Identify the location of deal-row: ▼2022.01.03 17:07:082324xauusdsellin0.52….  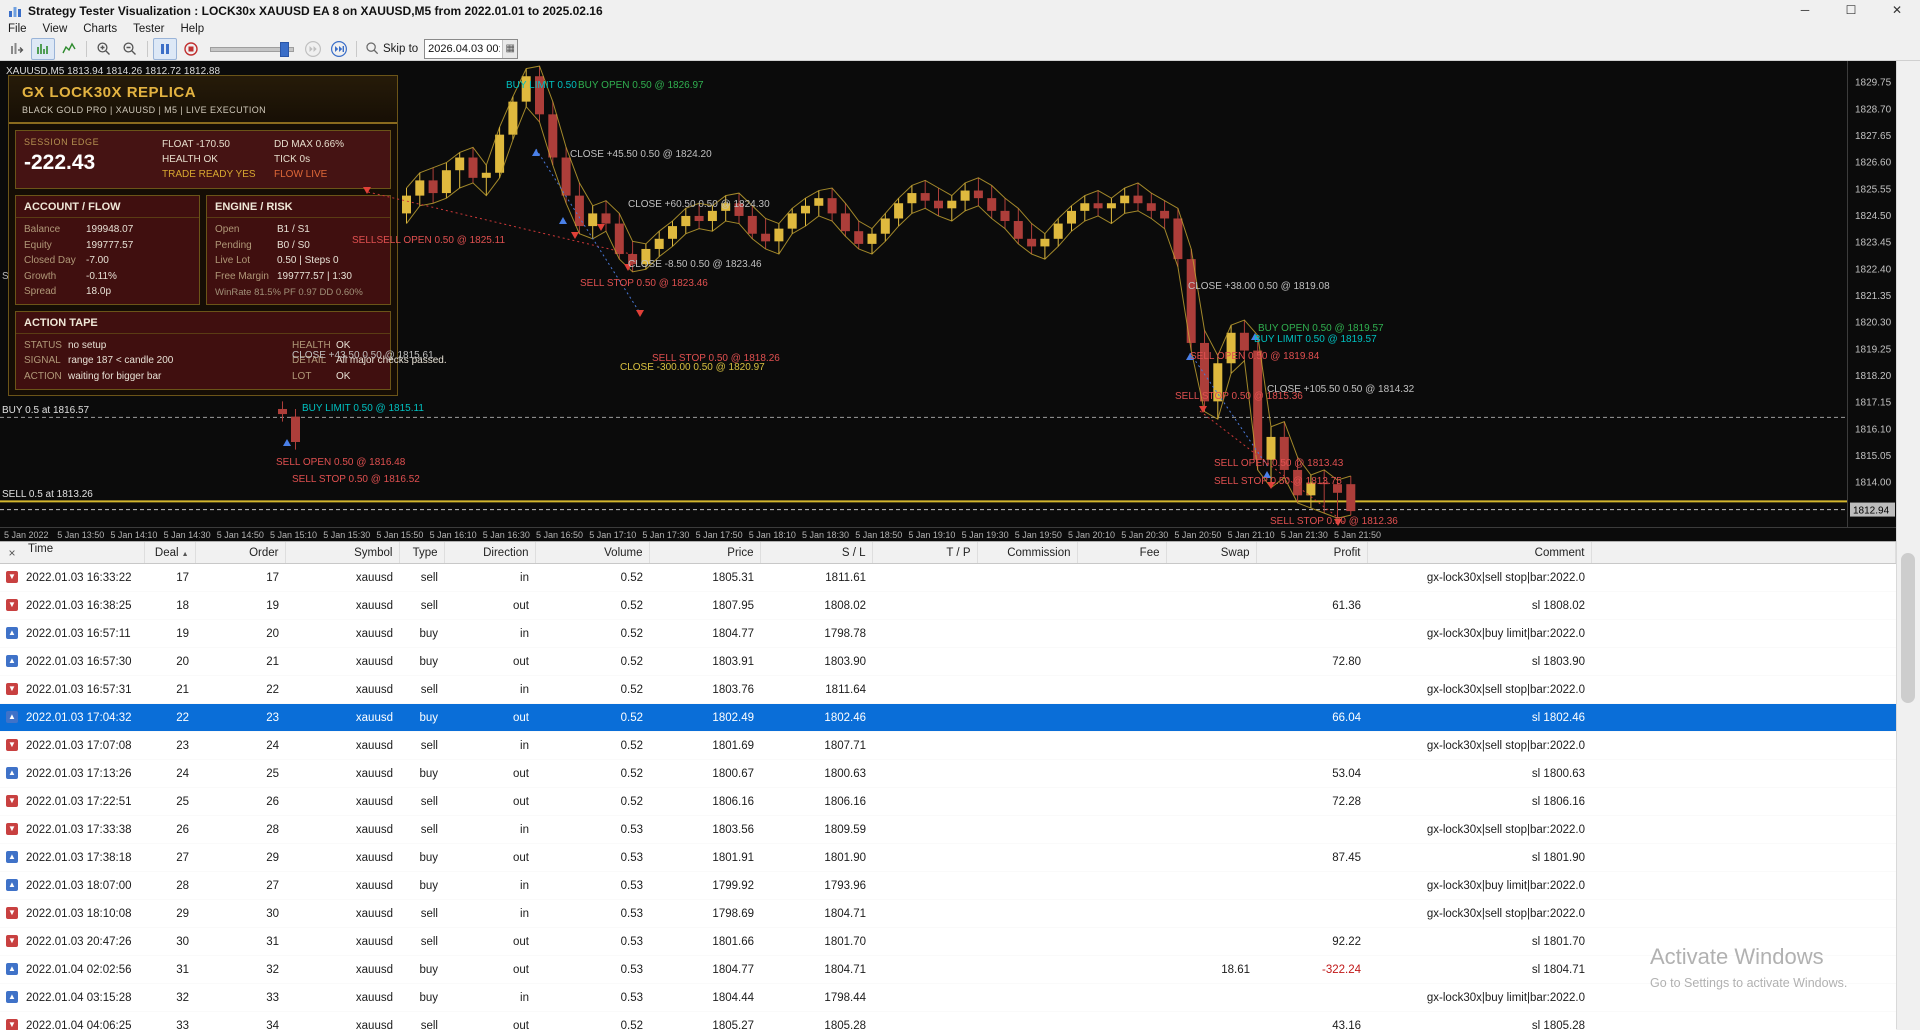
(948, 746).